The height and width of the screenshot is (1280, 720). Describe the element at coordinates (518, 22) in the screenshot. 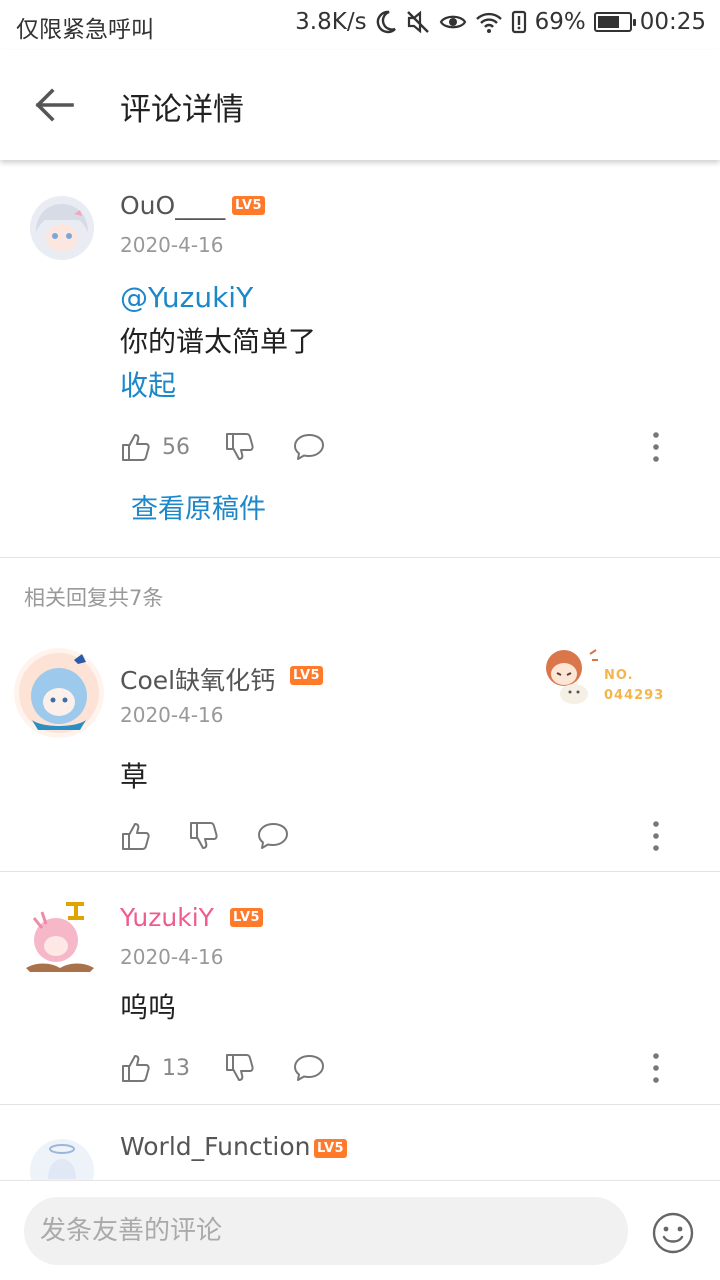

I see `battery-alert-icon` at that location.